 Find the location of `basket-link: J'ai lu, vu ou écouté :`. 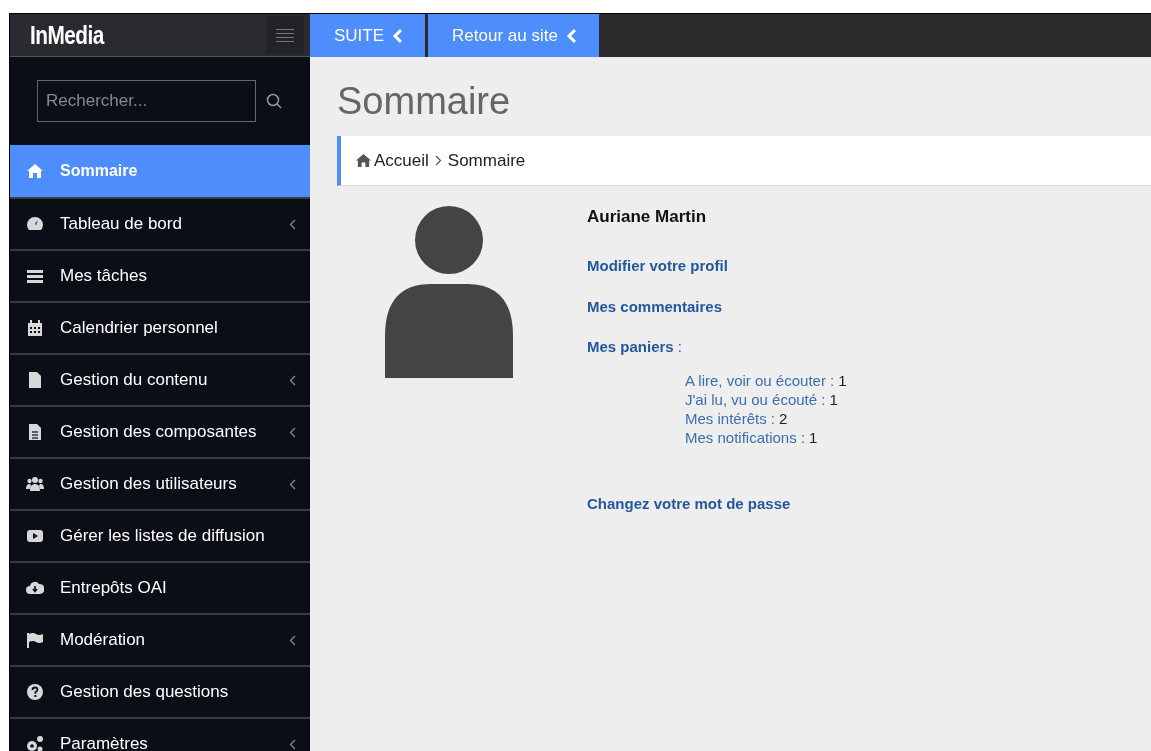

basket-link: J'ai lu, vu ou écouté : is located at coordinates (755, 399).